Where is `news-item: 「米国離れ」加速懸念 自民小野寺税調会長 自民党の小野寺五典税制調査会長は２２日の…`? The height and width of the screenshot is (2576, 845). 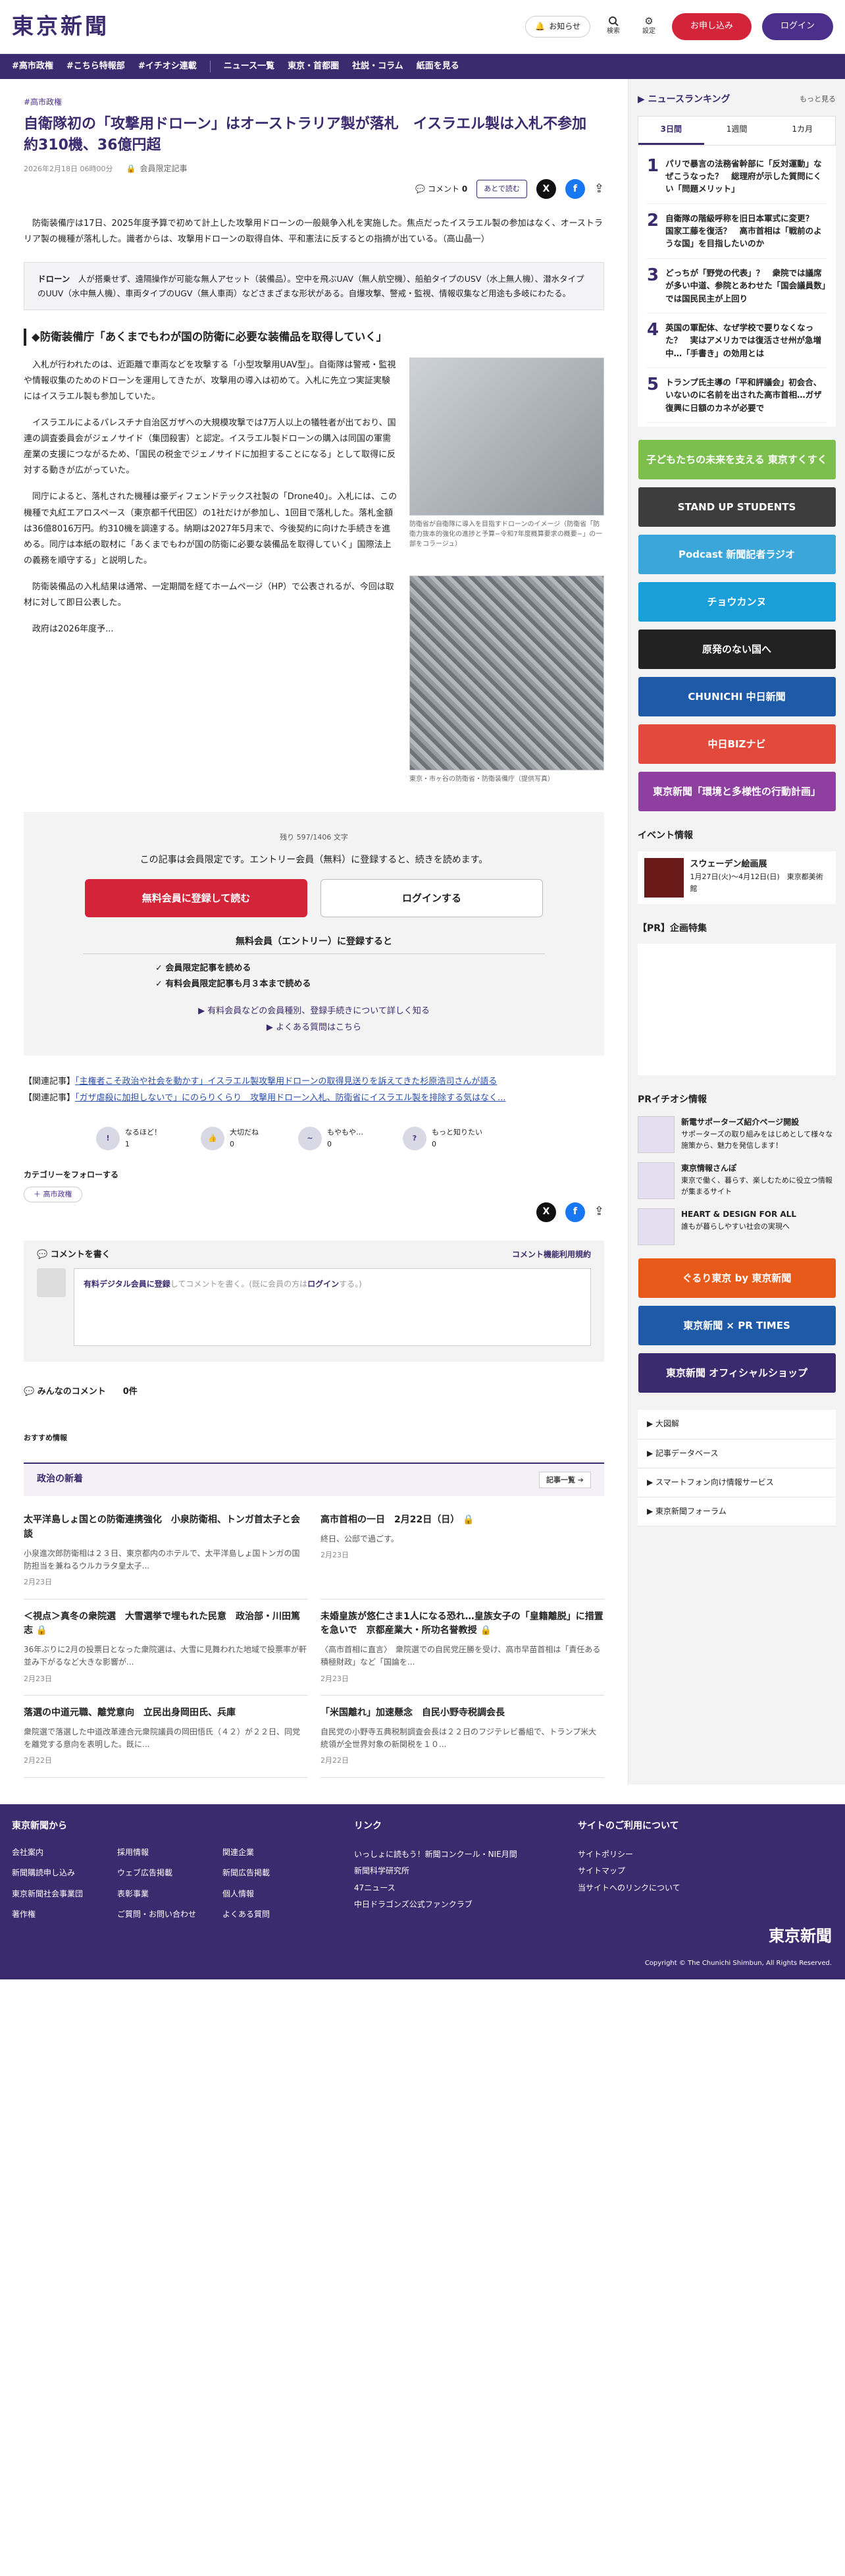 news-item: 「米国離れ」加速懸念 自民小野寺税調会長 自民党の小野寺五典税制調査会長は２２日の… is located at coordinates (462, 1737).